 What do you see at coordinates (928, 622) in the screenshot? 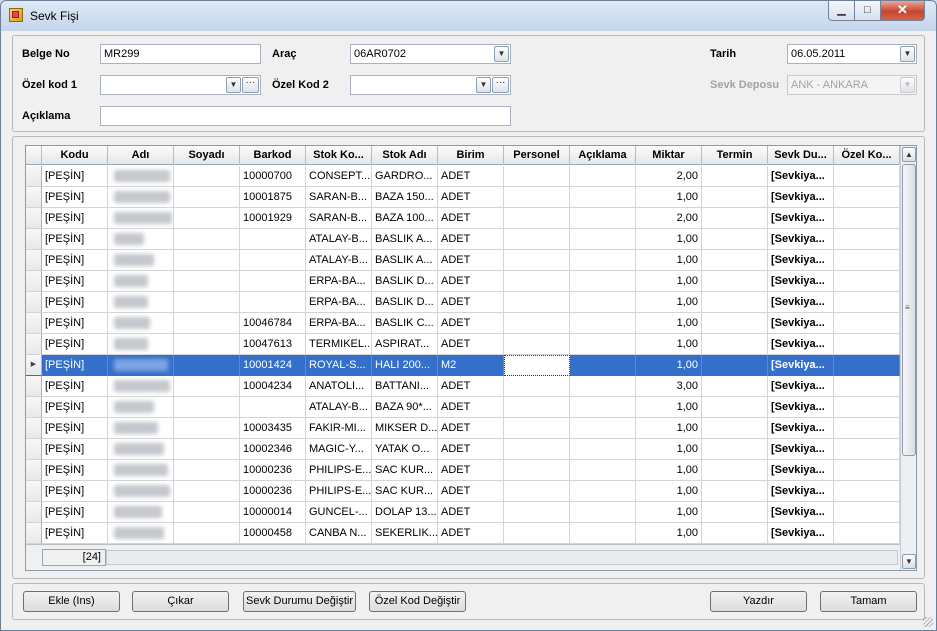
I see `resize-grip` at bounding box center [928, 622].